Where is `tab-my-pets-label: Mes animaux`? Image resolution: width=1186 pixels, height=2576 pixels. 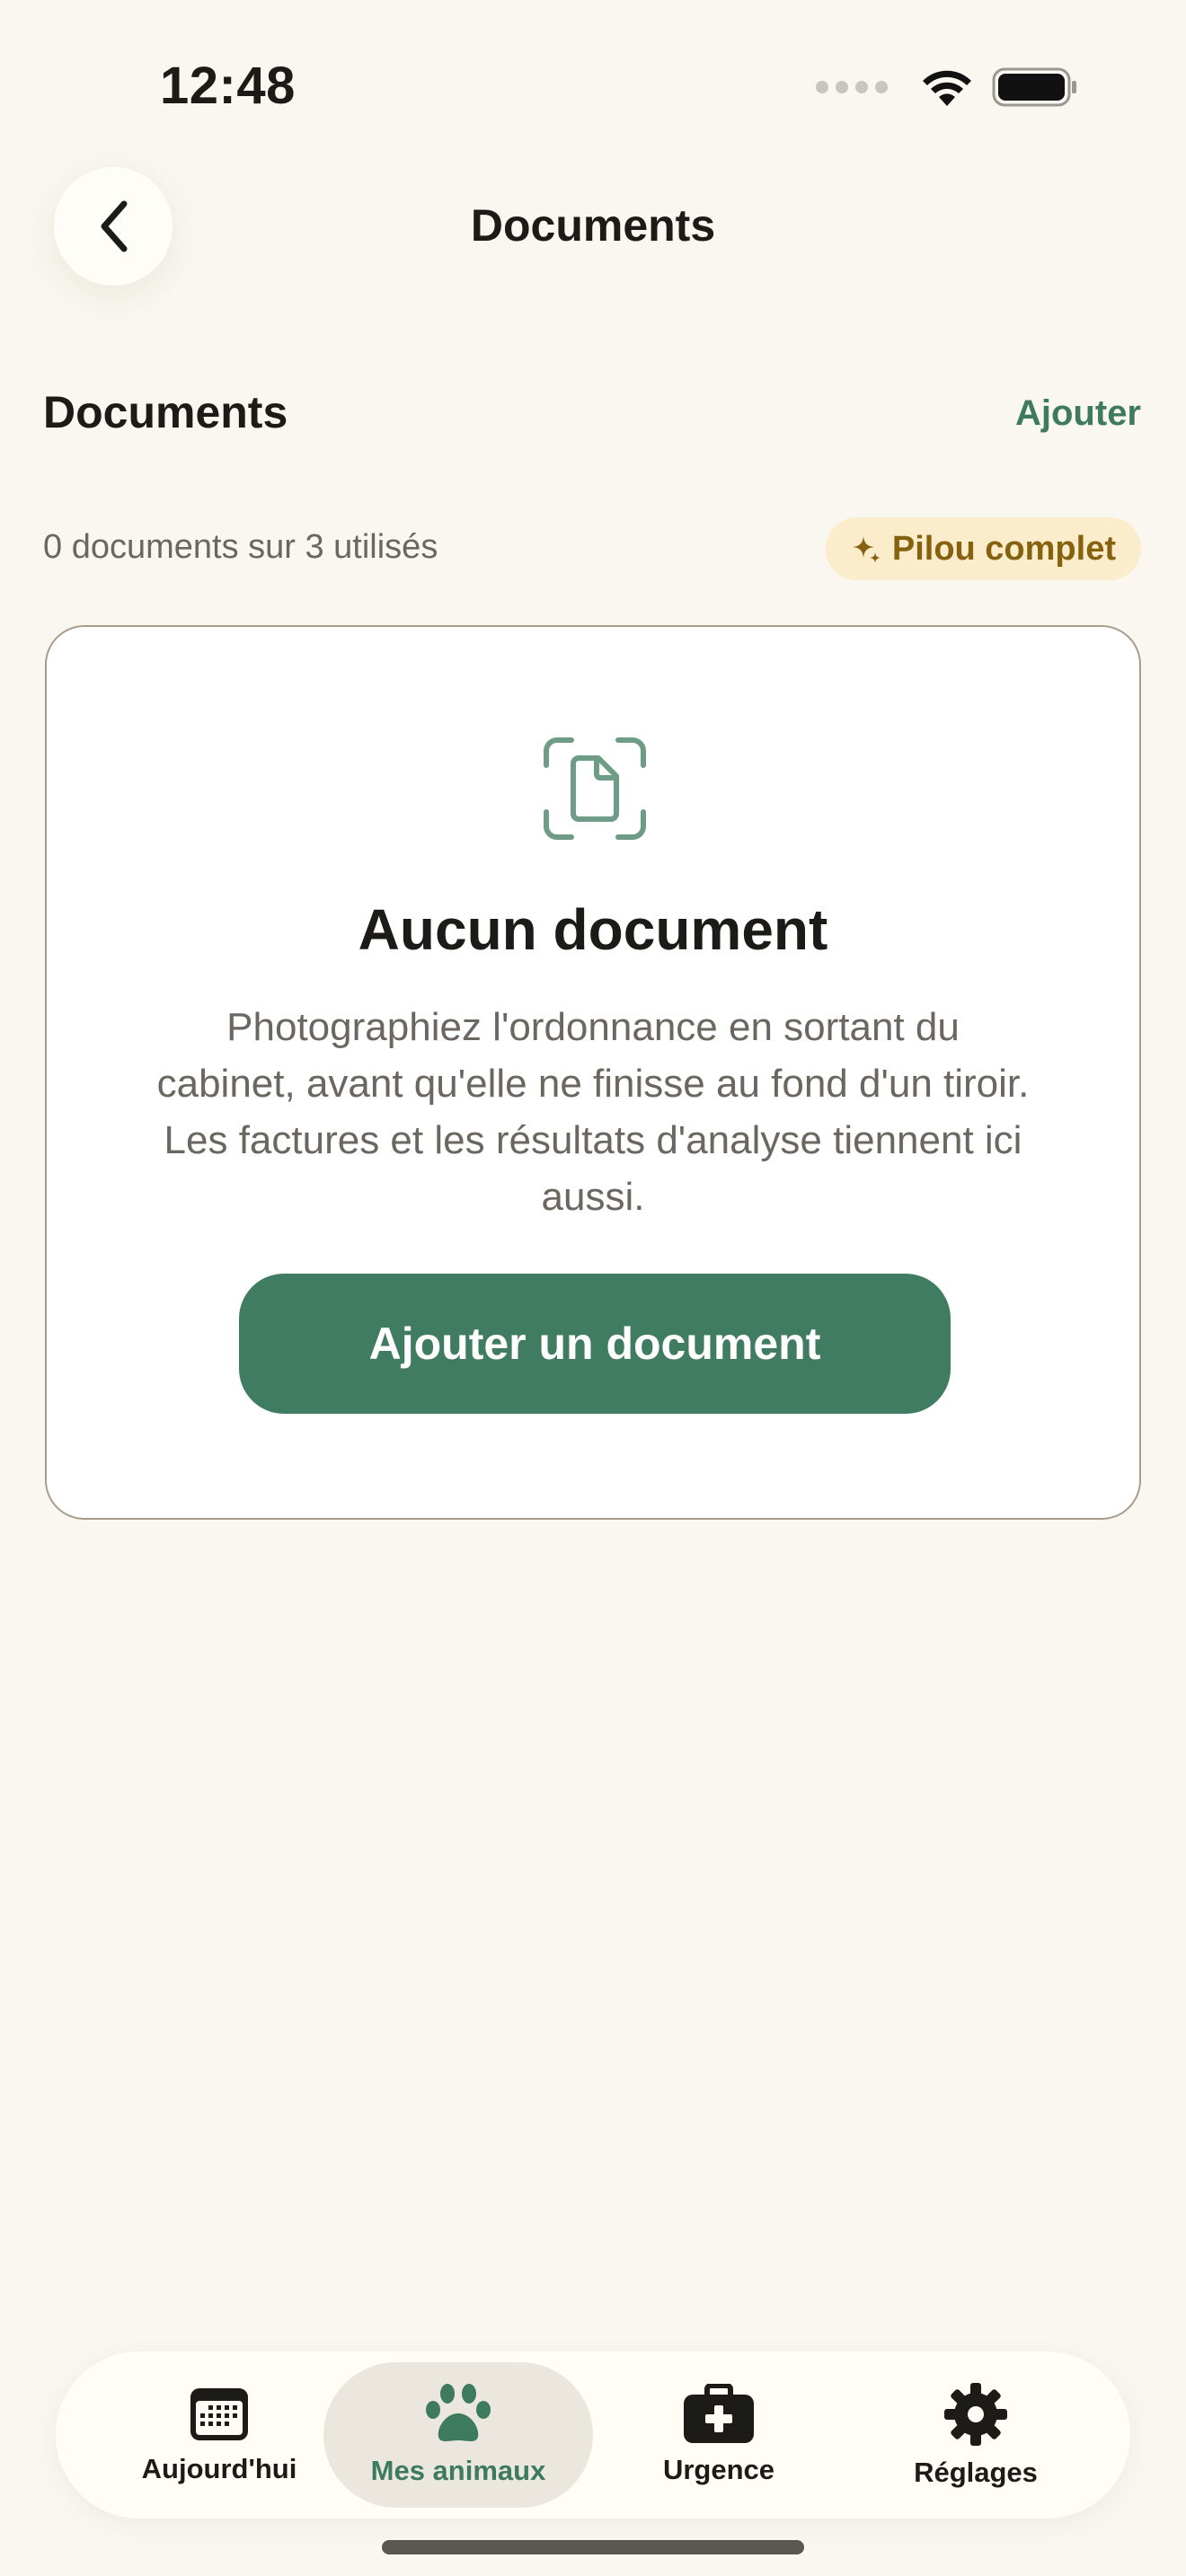
tab-my-pets-label: Mes animaux is located at coordinates (458, 2470).